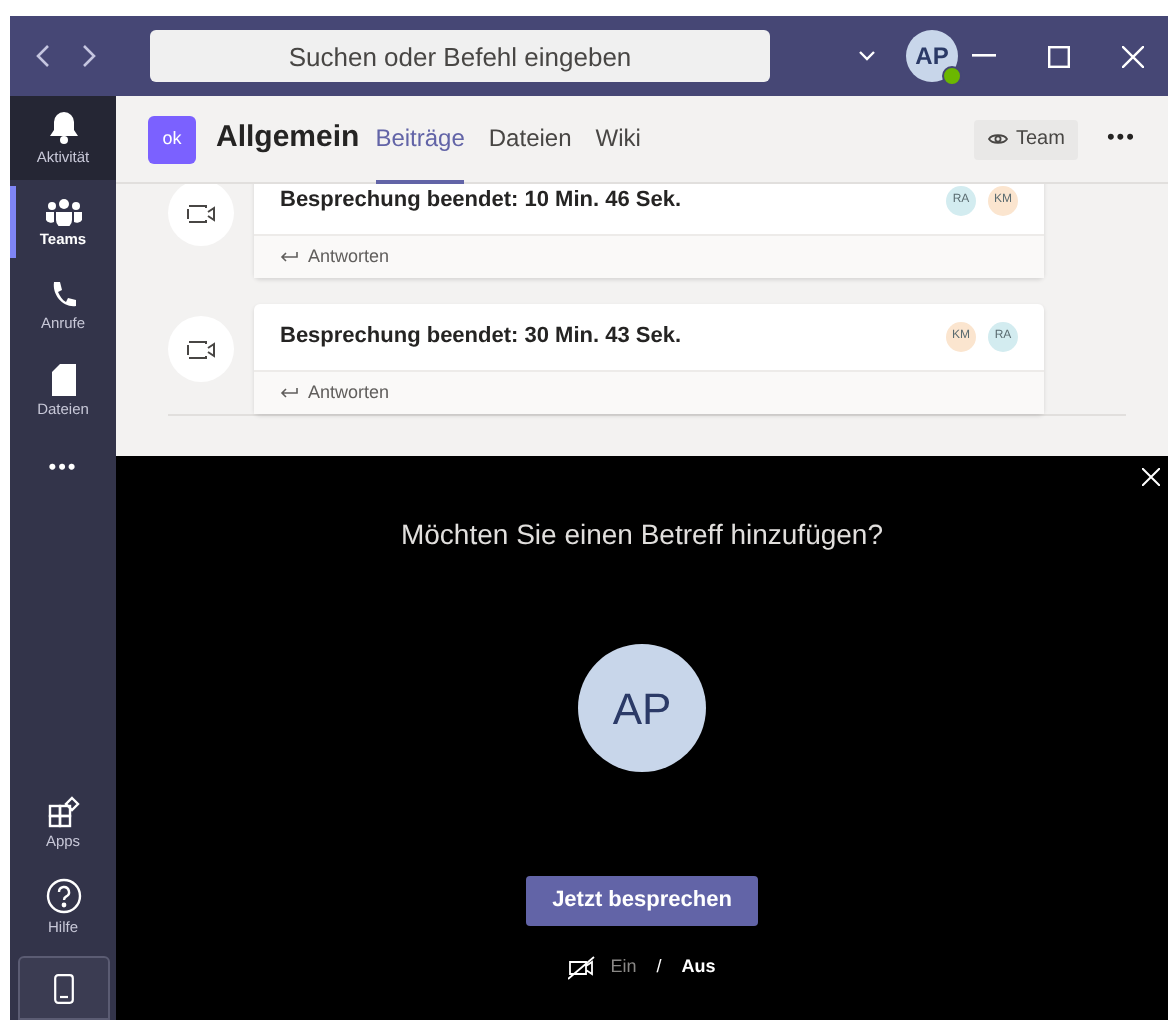 This screenshot has height=1020, width=1168. What do you see at coordinates (172, 139) in the screenshot?
I see `team-avatar: ok` at bounding box center [172, 139].